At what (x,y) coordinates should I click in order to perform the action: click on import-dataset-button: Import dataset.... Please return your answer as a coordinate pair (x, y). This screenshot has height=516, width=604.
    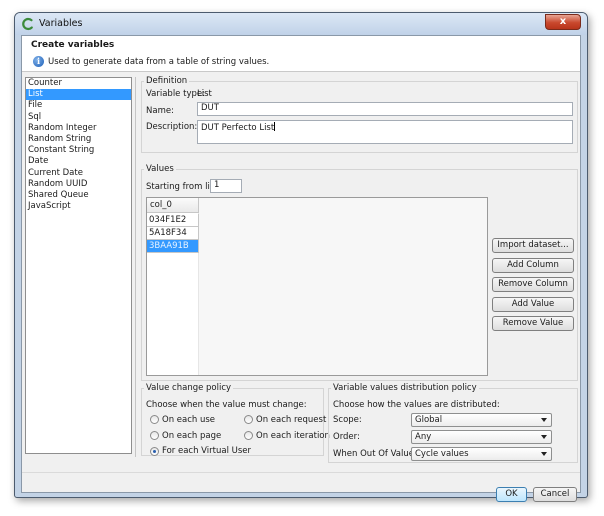
    Looking at the image, I should click on (533, 245).